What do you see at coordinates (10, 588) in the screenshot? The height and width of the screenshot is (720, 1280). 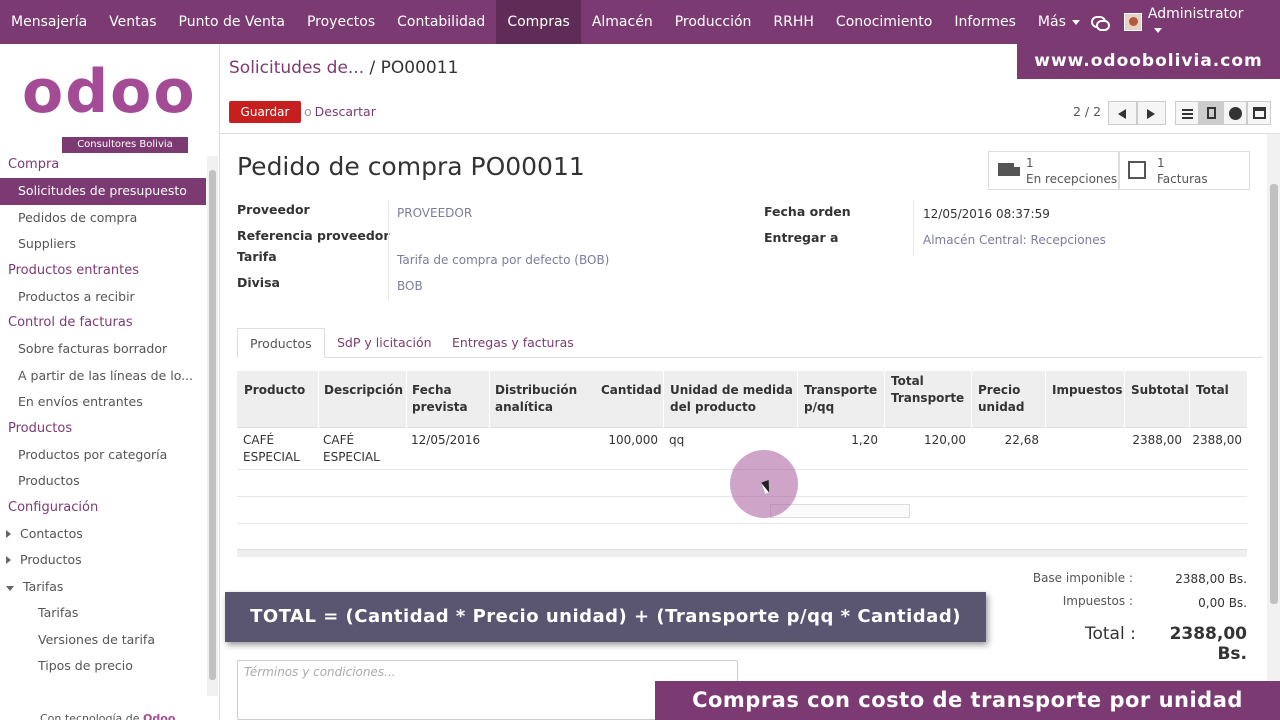 I see `chevron-down-icon` at bounding box center [10, 588].